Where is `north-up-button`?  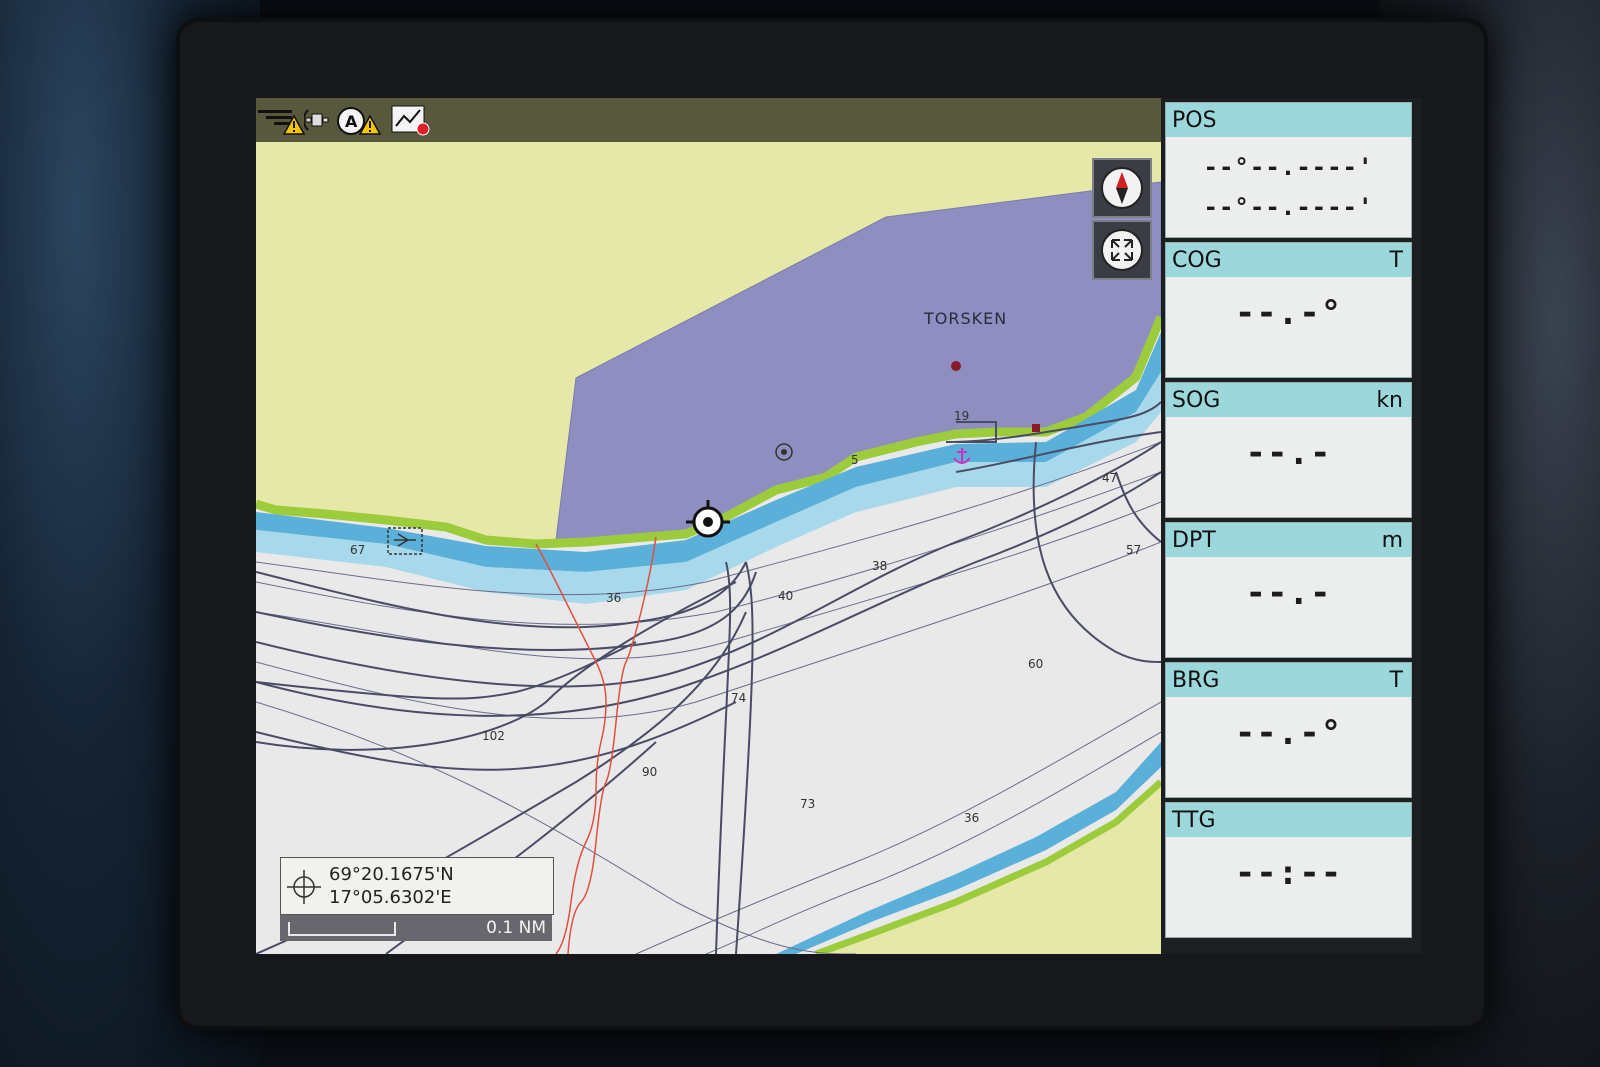
north-up-button is located at coordinates (1122, 188).